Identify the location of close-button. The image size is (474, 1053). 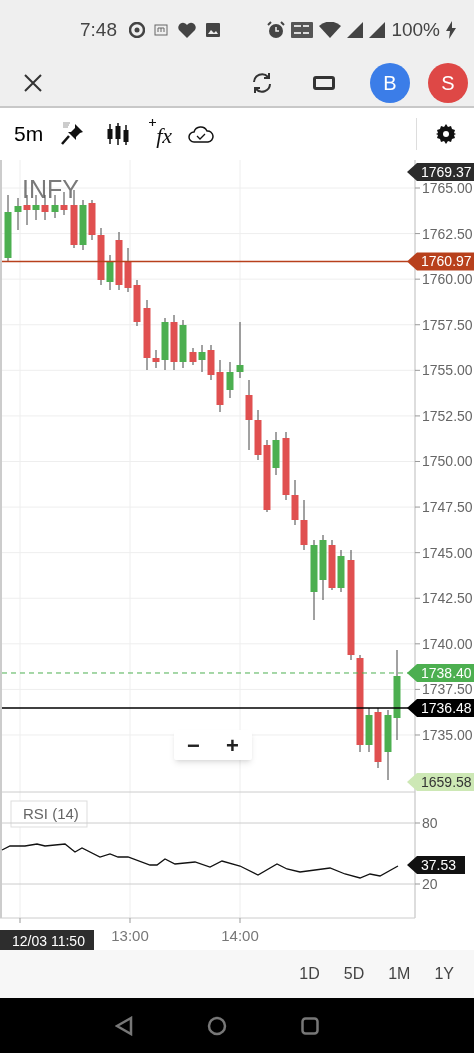
(33, 83).